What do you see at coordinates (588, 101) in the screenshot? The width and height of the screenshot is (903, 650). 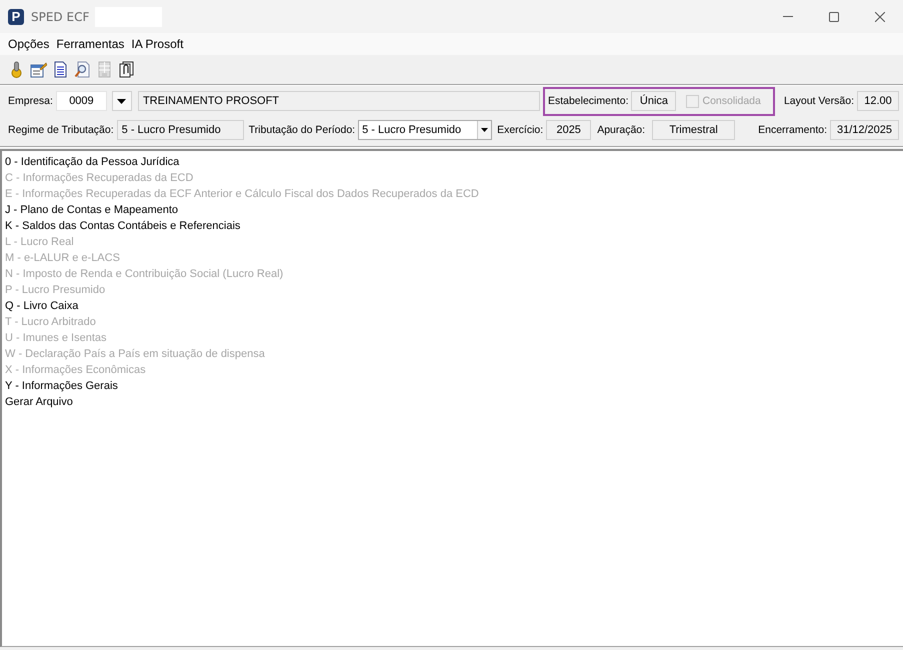 I see `field-label: Estabelecimento:` at bounding box center [588, 101].